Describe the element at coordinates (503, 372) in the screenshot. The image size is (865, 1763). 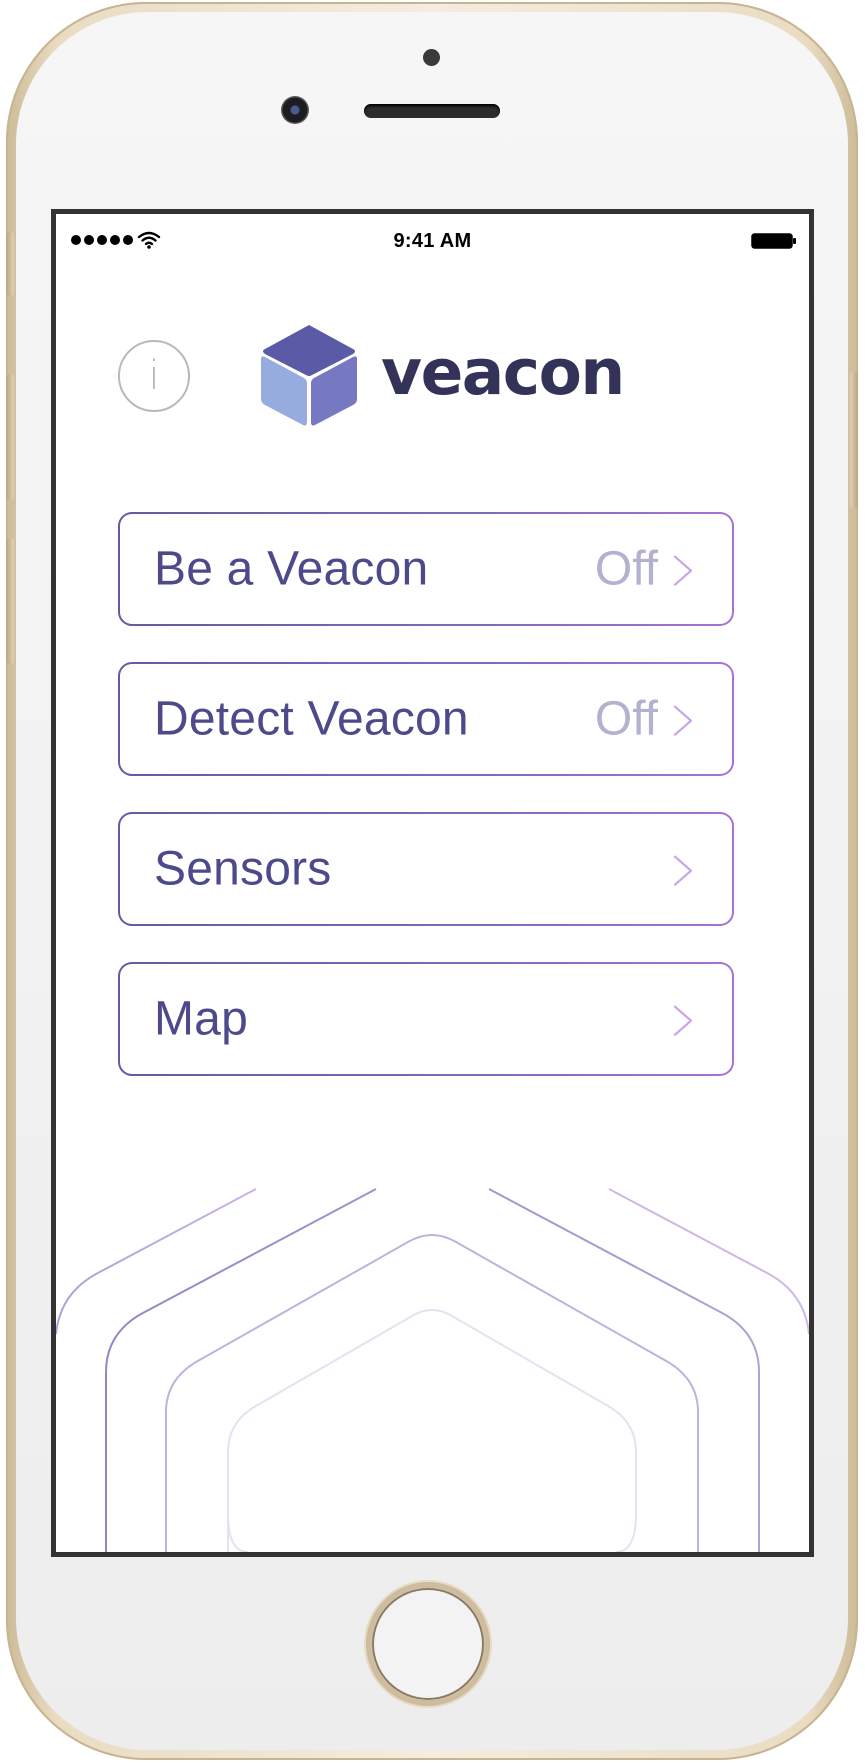
I see `logo-text: veacon` at that location.